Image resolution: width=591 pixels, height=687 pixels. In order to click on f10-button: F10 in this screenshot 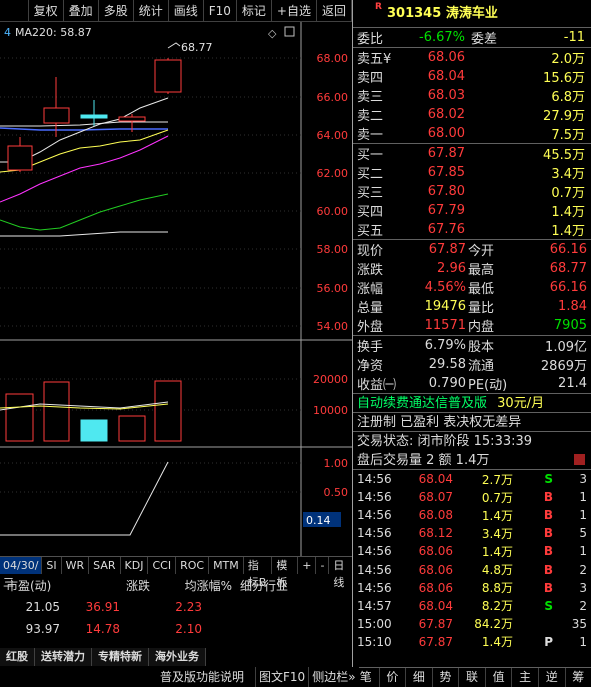, I will do `click(220, 11)`.